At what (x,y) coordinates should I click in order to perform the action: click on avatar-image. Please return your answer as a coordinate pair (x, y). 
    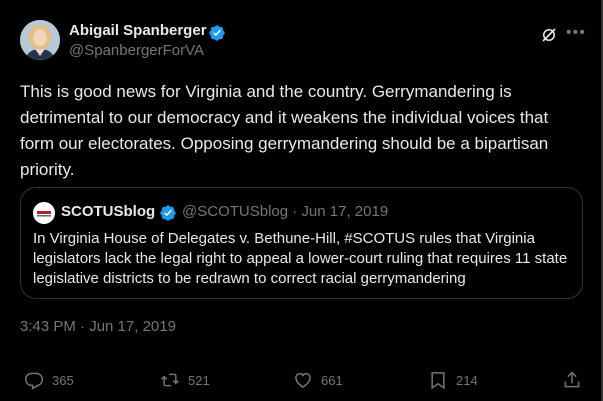
    Looking at the image, I should click on (40, 40).